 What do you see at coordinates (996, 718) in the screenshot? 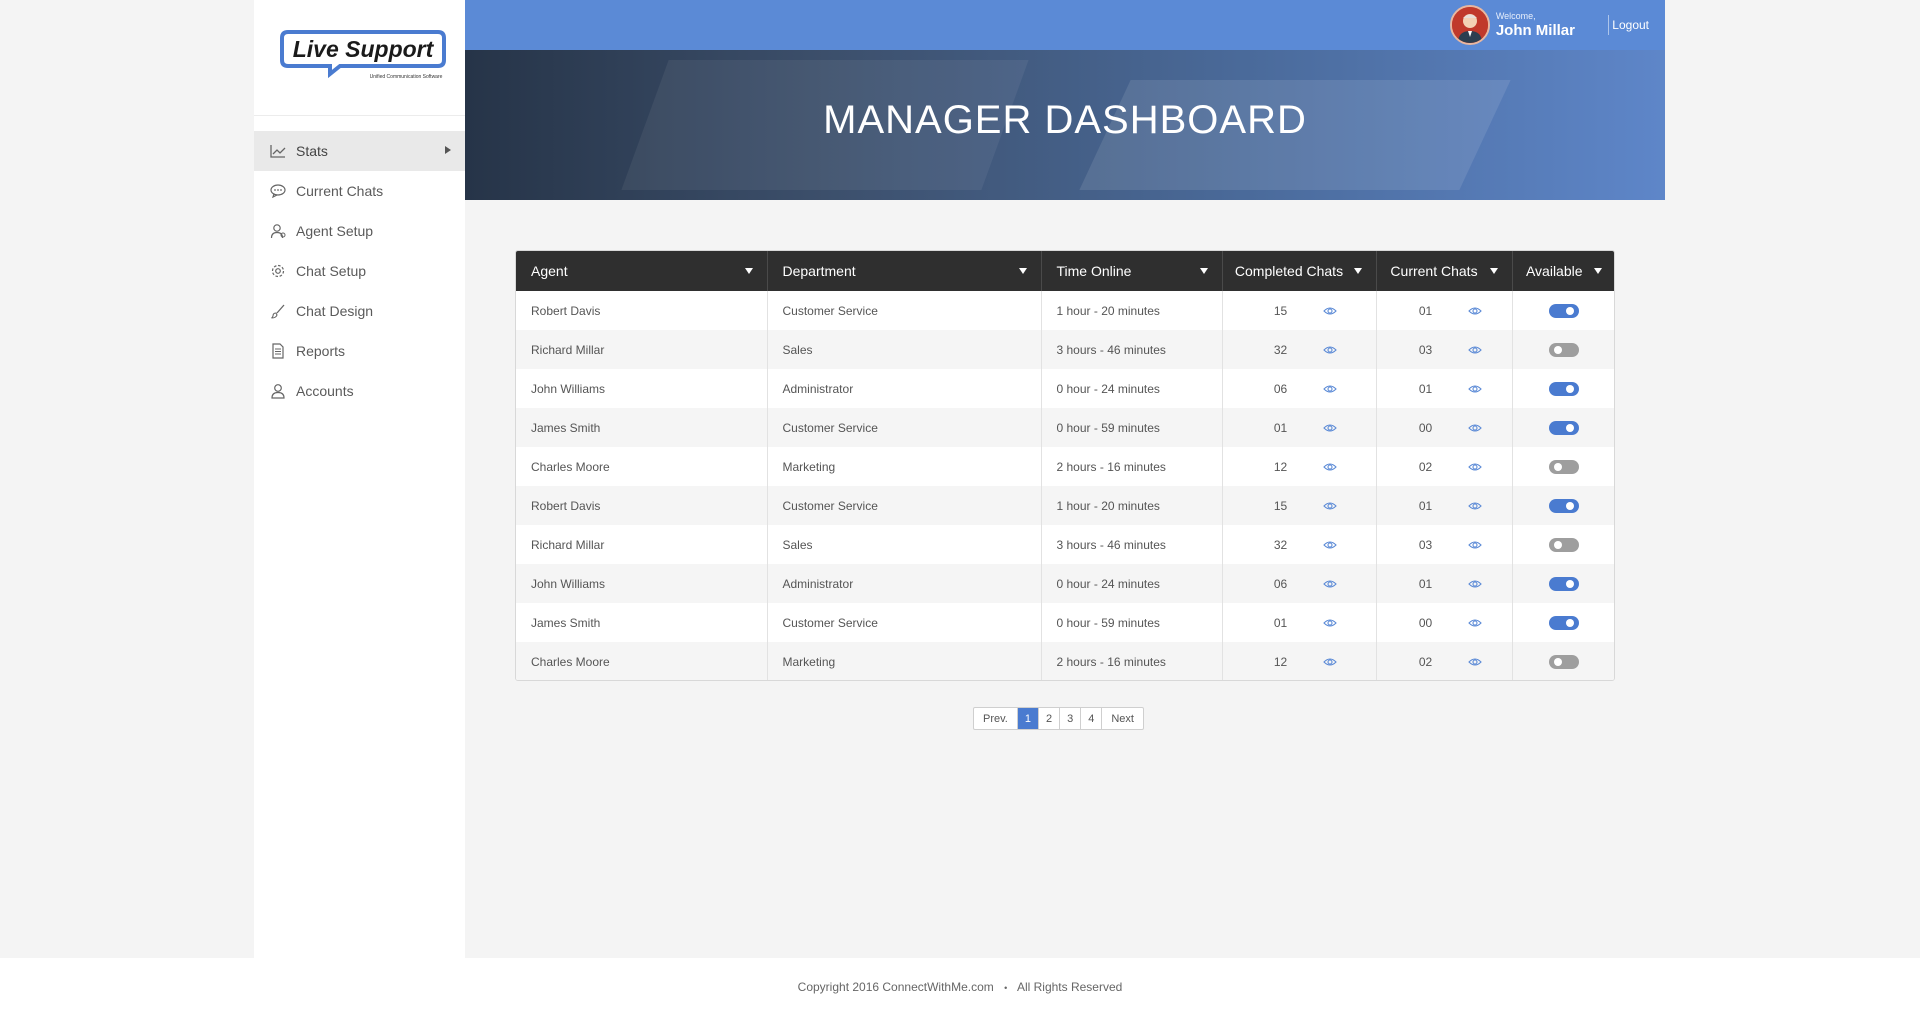
I see `prev-page-button: Prev.` at bounding box center [996, 718].